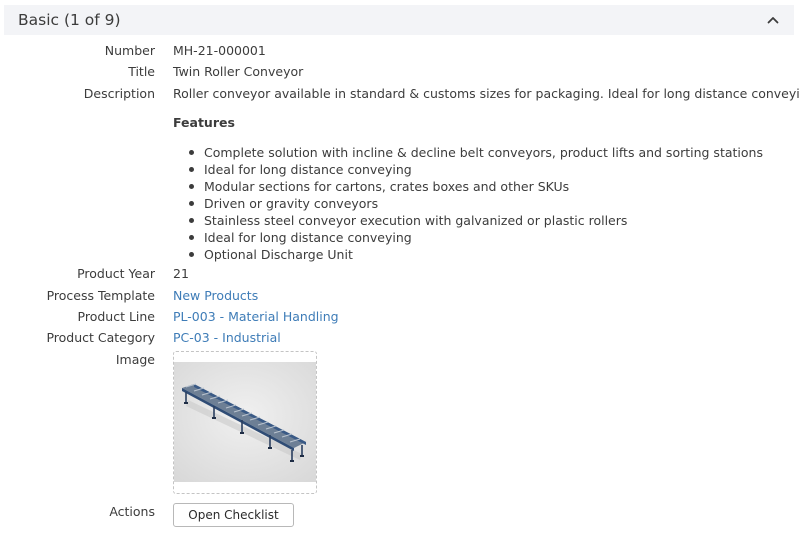  What do you see at coordinates (100, 337) in the screenshot?
I see `field-label-product-category: Product Category` at bounding box center [100, 337].